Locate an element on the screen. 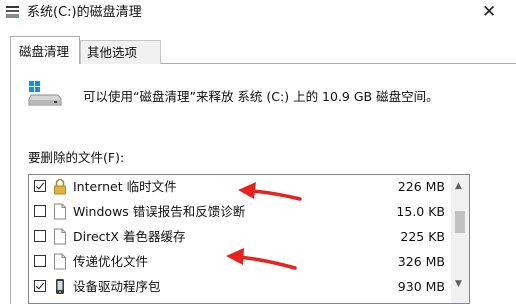 The image size is (516, 304). title-bar: 系统(C:)的磁盘清理 ✕ is located at coordinates (258, 13).